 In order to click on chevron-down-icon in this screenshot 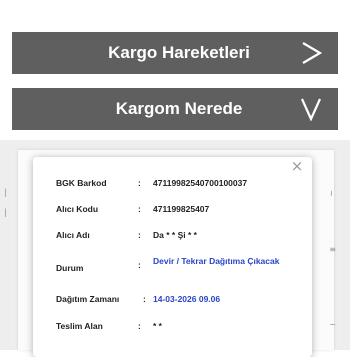, I will do `click(311, 109)`.